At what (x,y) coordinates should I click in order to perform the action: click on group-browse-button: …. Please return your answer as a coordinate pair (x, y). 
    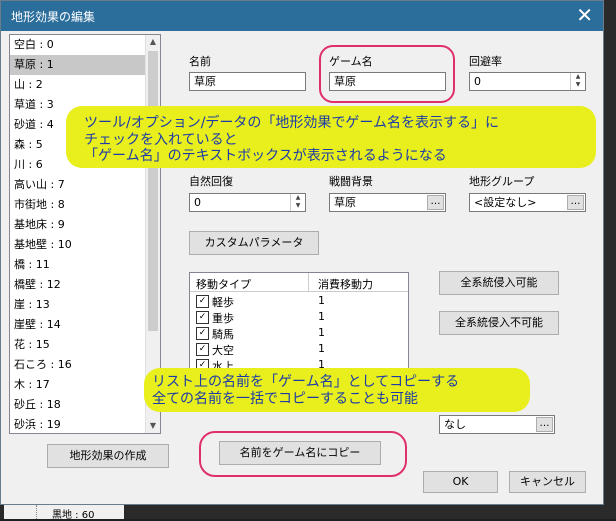
    Looking at the image, I should click on (575, 202).